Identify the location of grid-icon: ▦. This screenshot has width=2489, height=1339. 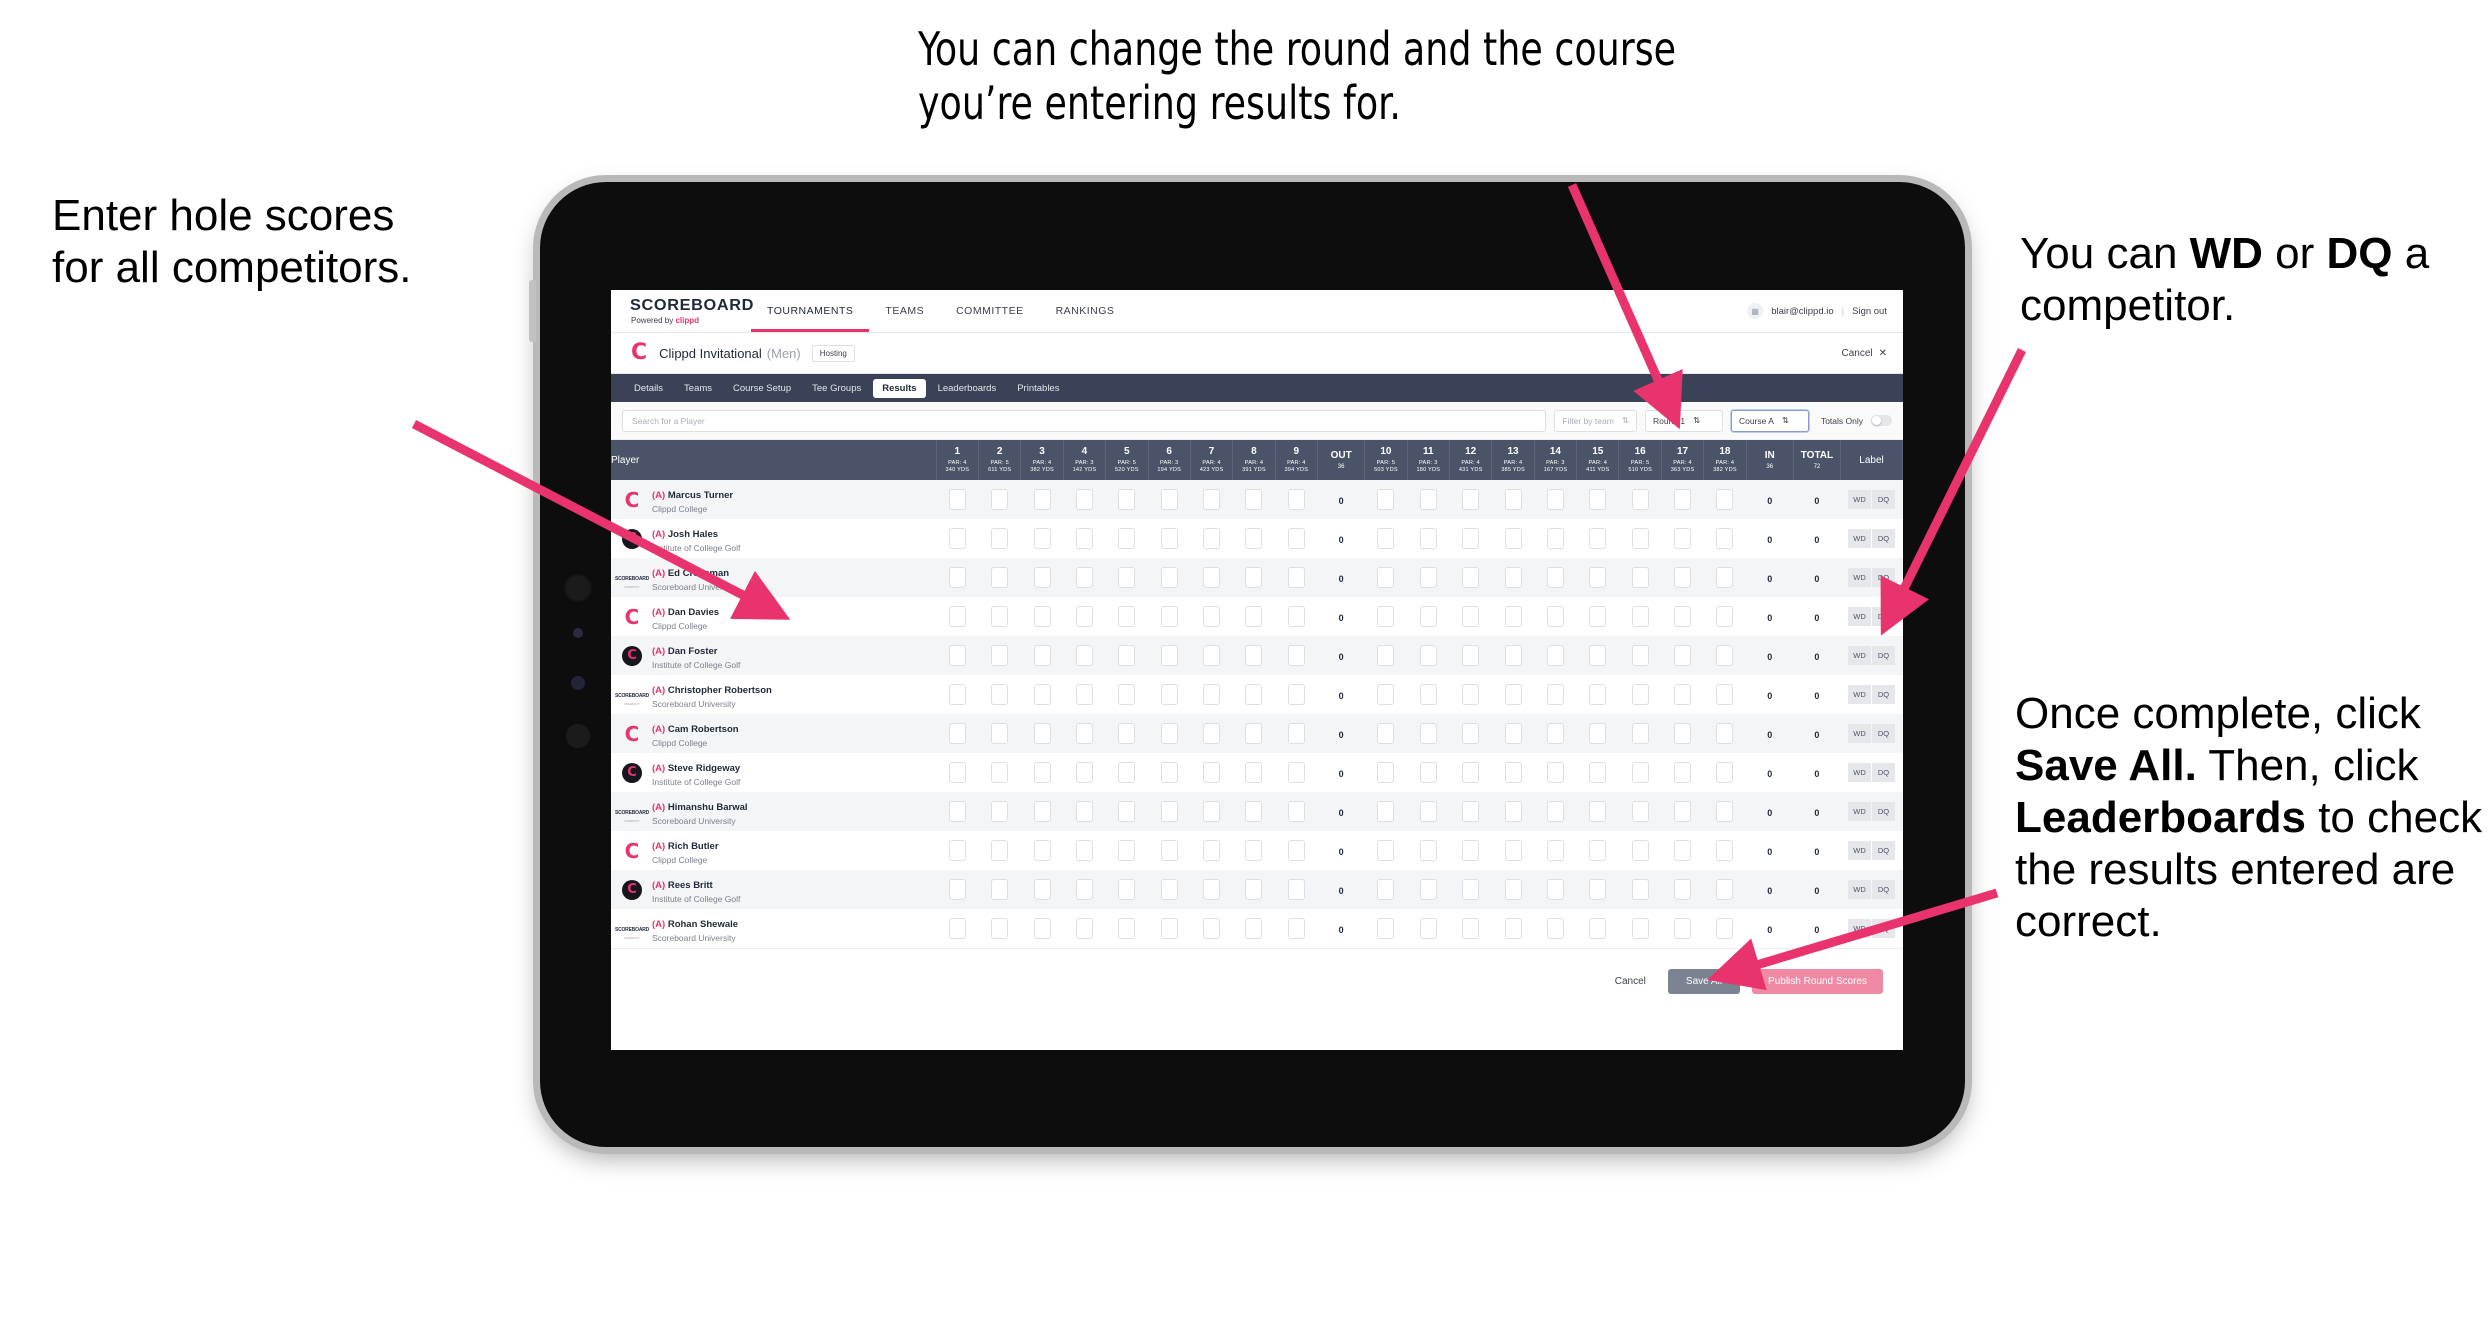
(1755, 311).